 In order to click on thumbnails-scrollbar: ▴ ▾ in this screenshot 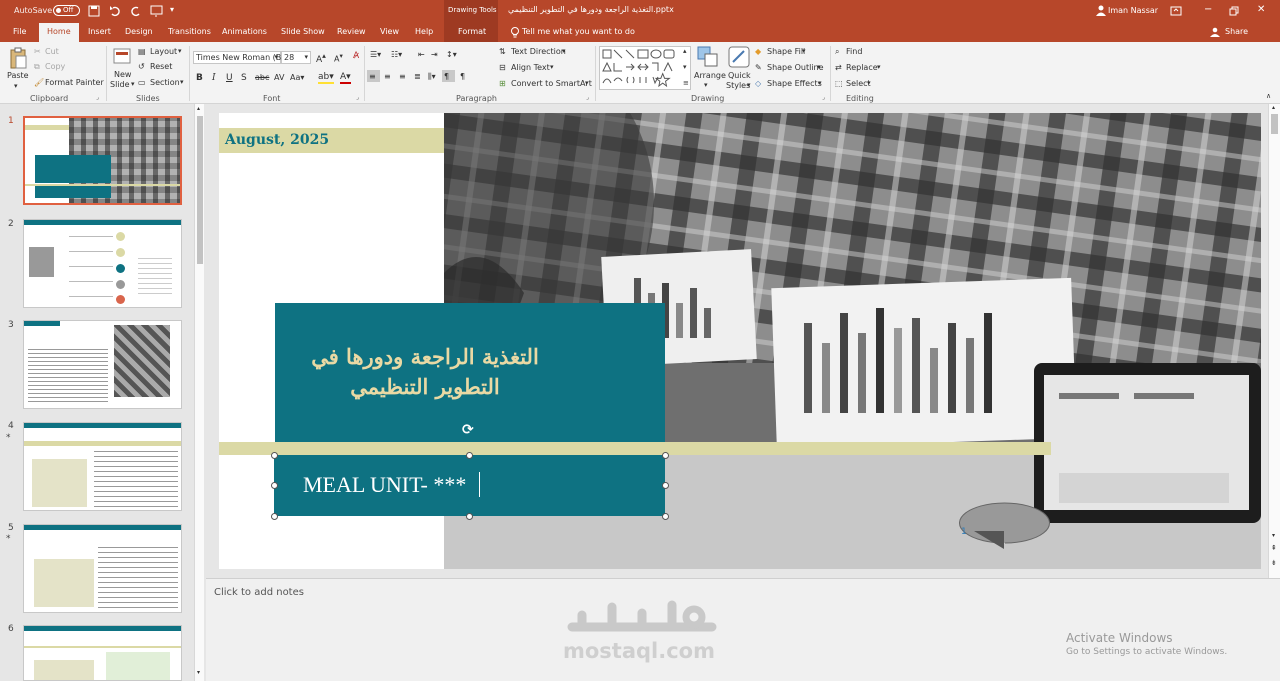, I will do `click(199, 392)`.